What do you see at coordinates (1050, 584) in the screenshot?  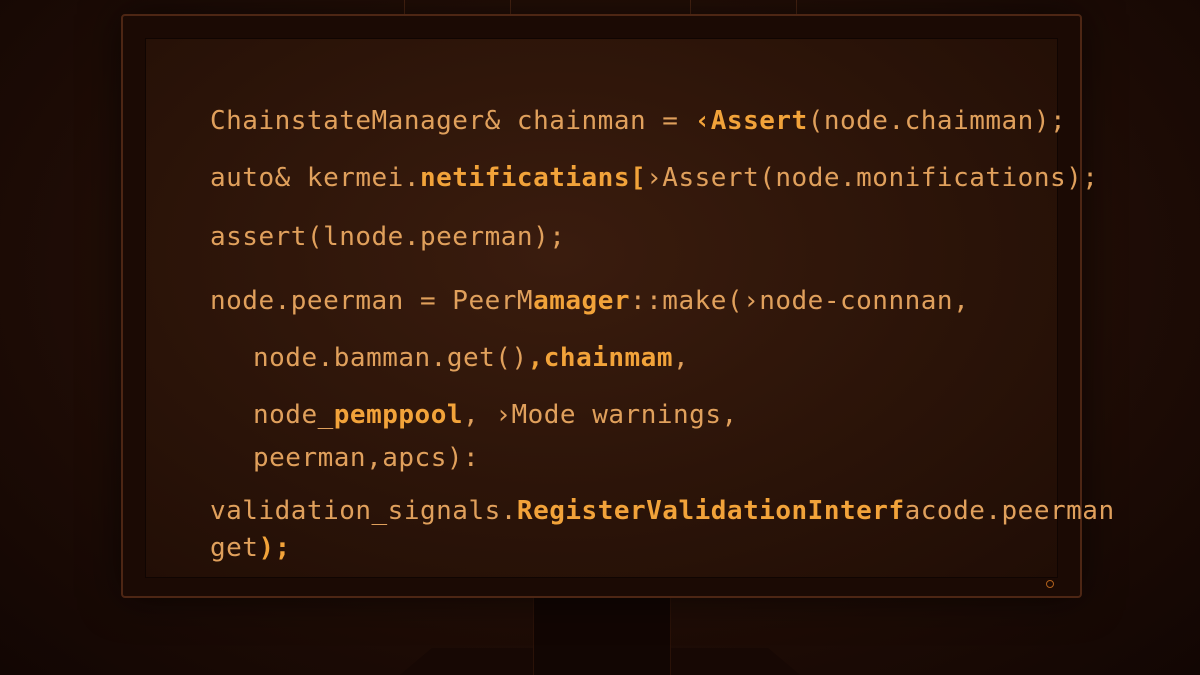 I see `power-led-icon` at bounding box center [1050, 584].